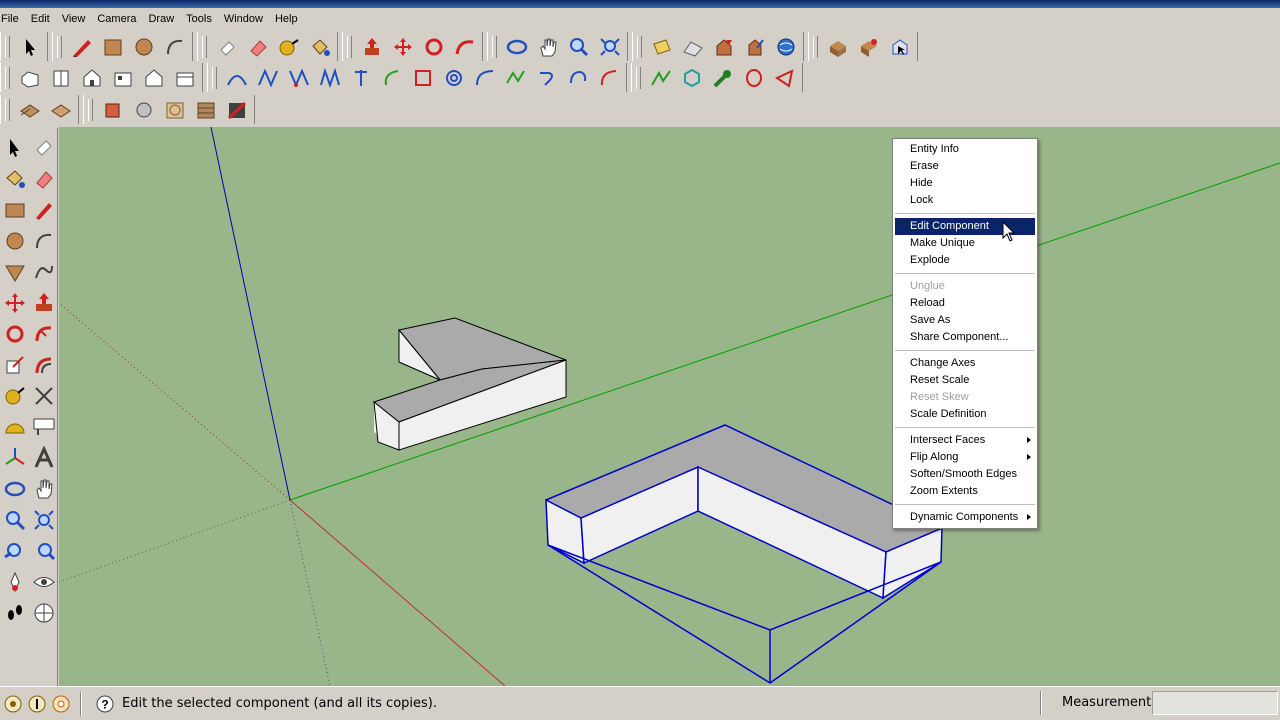  What do you see at coordinates (965, 260) in the screenshot?
I see `menu-explode: Explode` at bounding box center [965, 260].